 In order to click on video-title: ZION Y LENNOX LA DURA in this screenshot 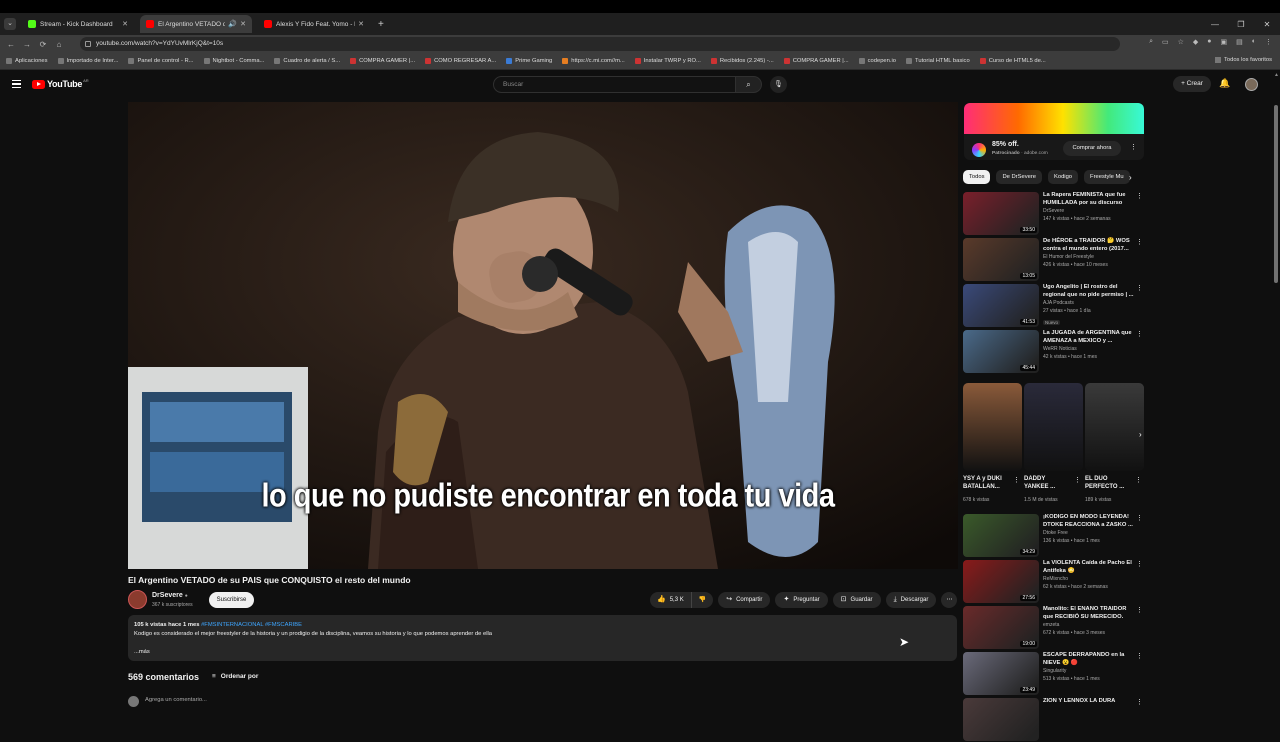, I will do `click(1088, 702)`.